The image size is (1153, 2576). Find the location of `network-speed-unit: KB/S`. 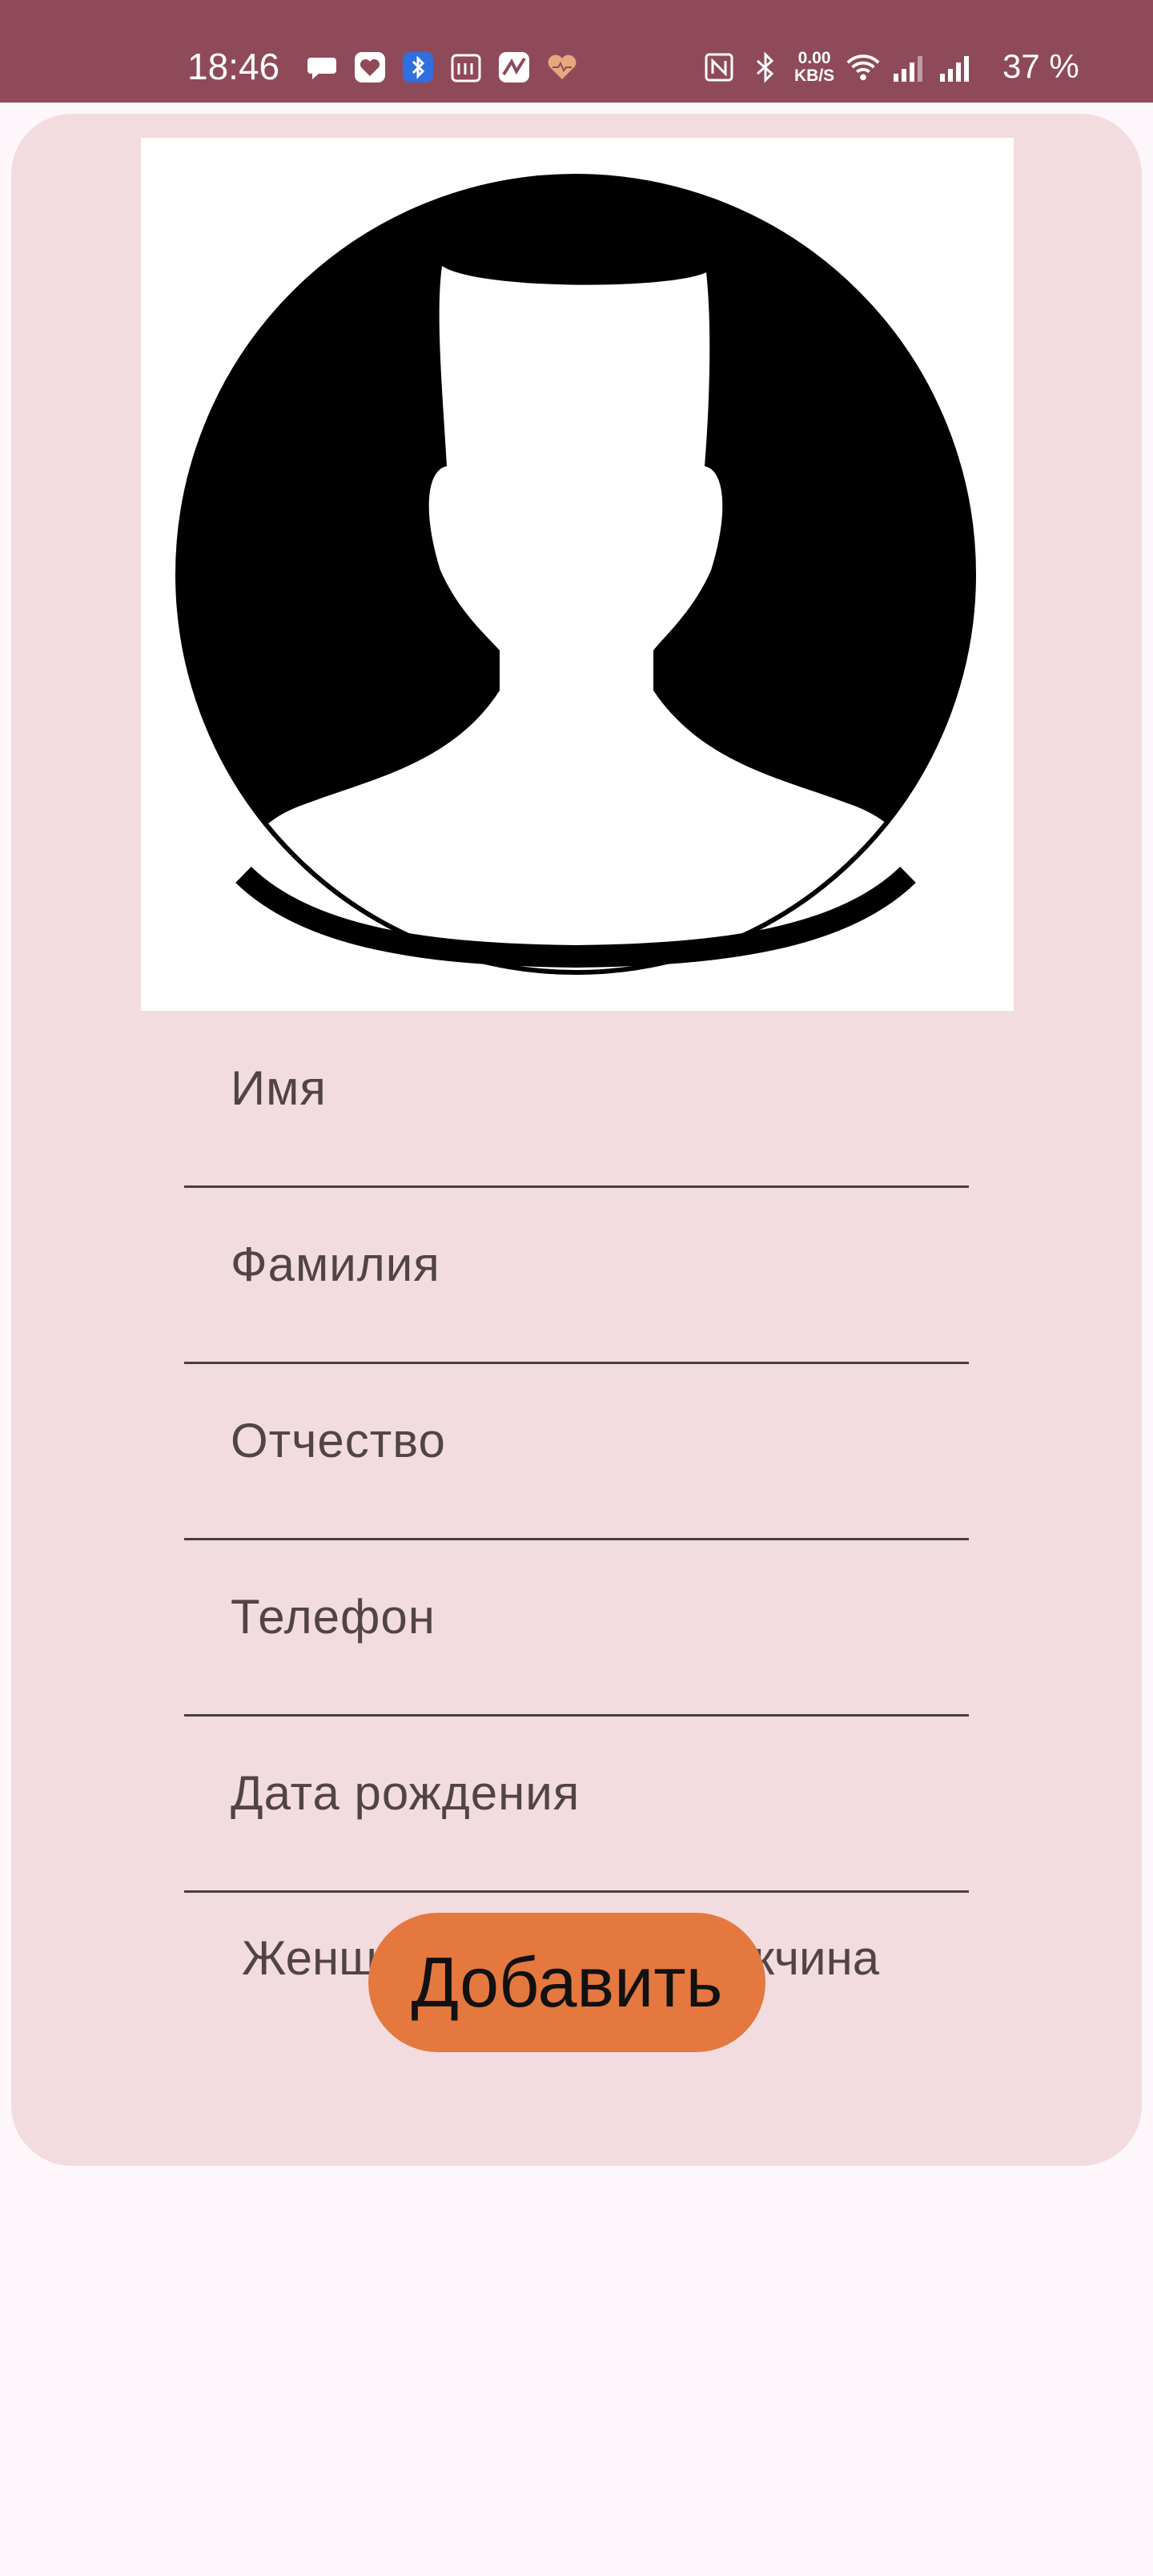

network-speed-unit: KB/S is located at coordinates (814, 75).